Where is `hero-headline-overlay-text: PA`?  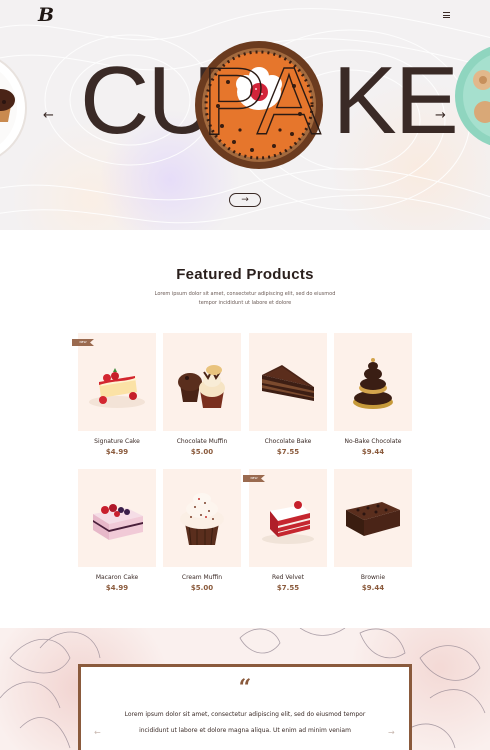 hero-headline-overlay-text: PA is located at coordinates (261, 101).